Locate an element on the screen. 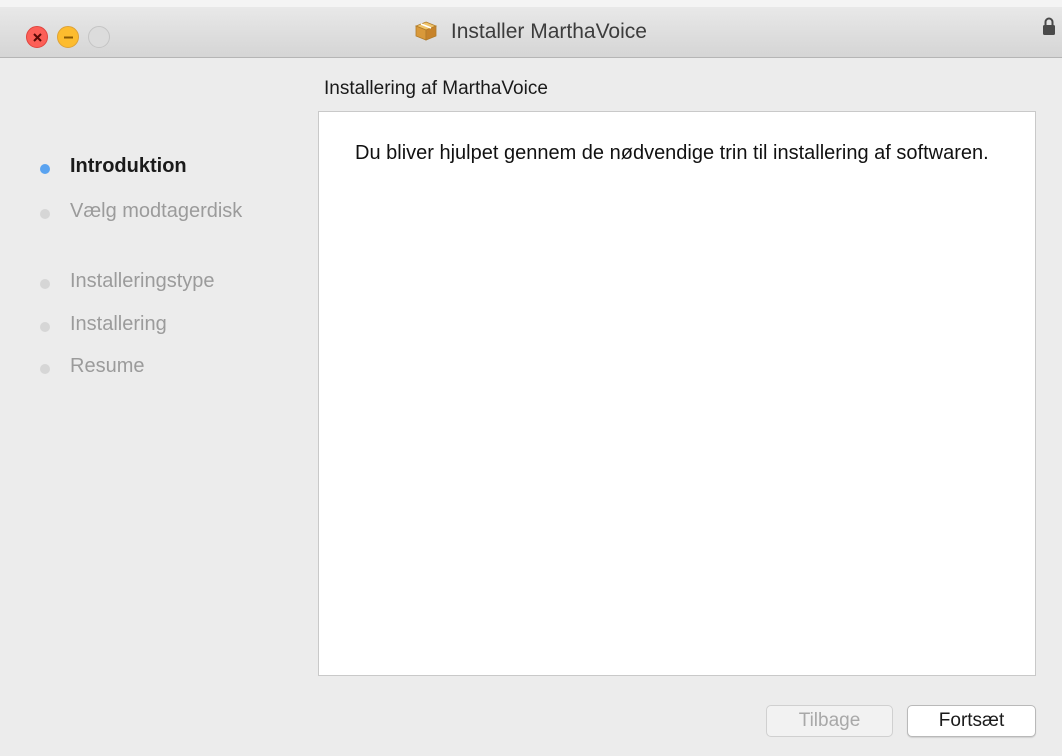 The image size is (1062, 756). installer-subtitle: Installering af MarthaVoice is located at coordinates (436, 88).